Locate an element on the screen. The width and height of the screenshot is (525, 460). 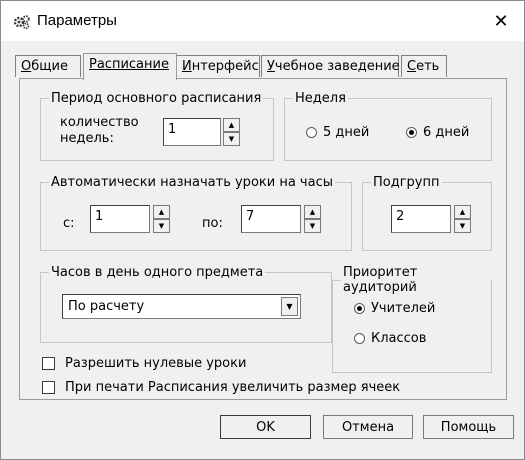
radio-5-days-label: 5 дней is located at coordinates (346, 132).